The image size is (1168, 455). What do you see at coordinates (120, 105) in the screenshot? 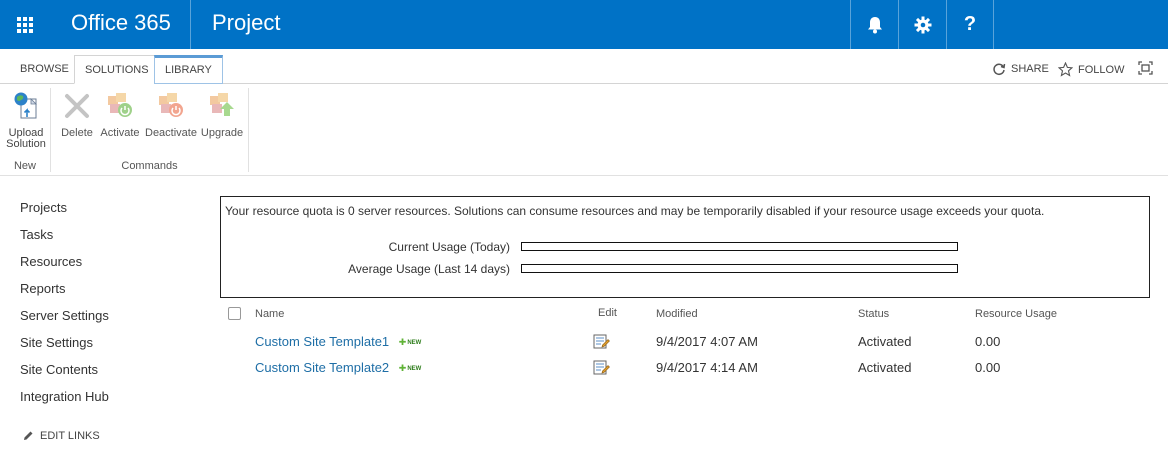
I see `activate-icon` at bounding box center [120, 105].